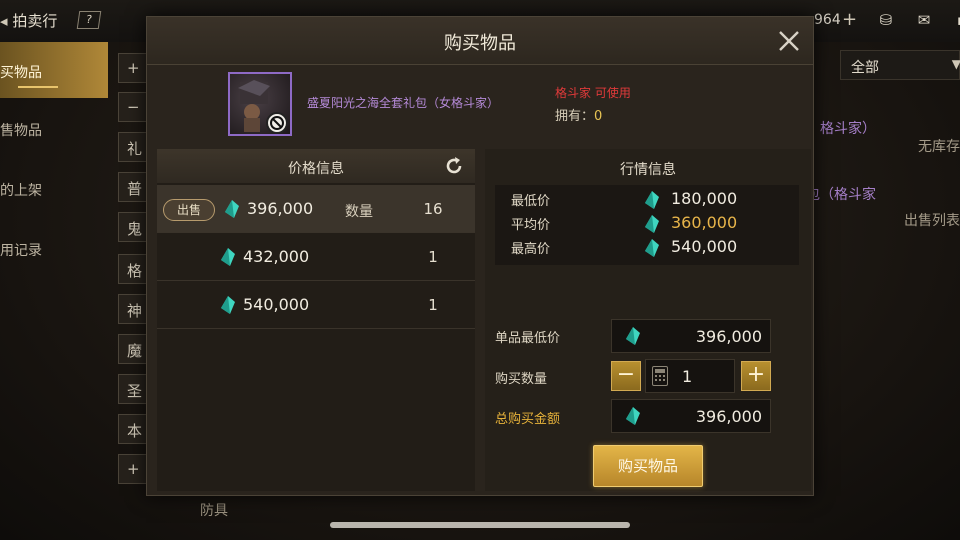  Describe the element at coordinates (21, 191) in the screenshot. I see `sidebar-item-label: 的上架` at that location.